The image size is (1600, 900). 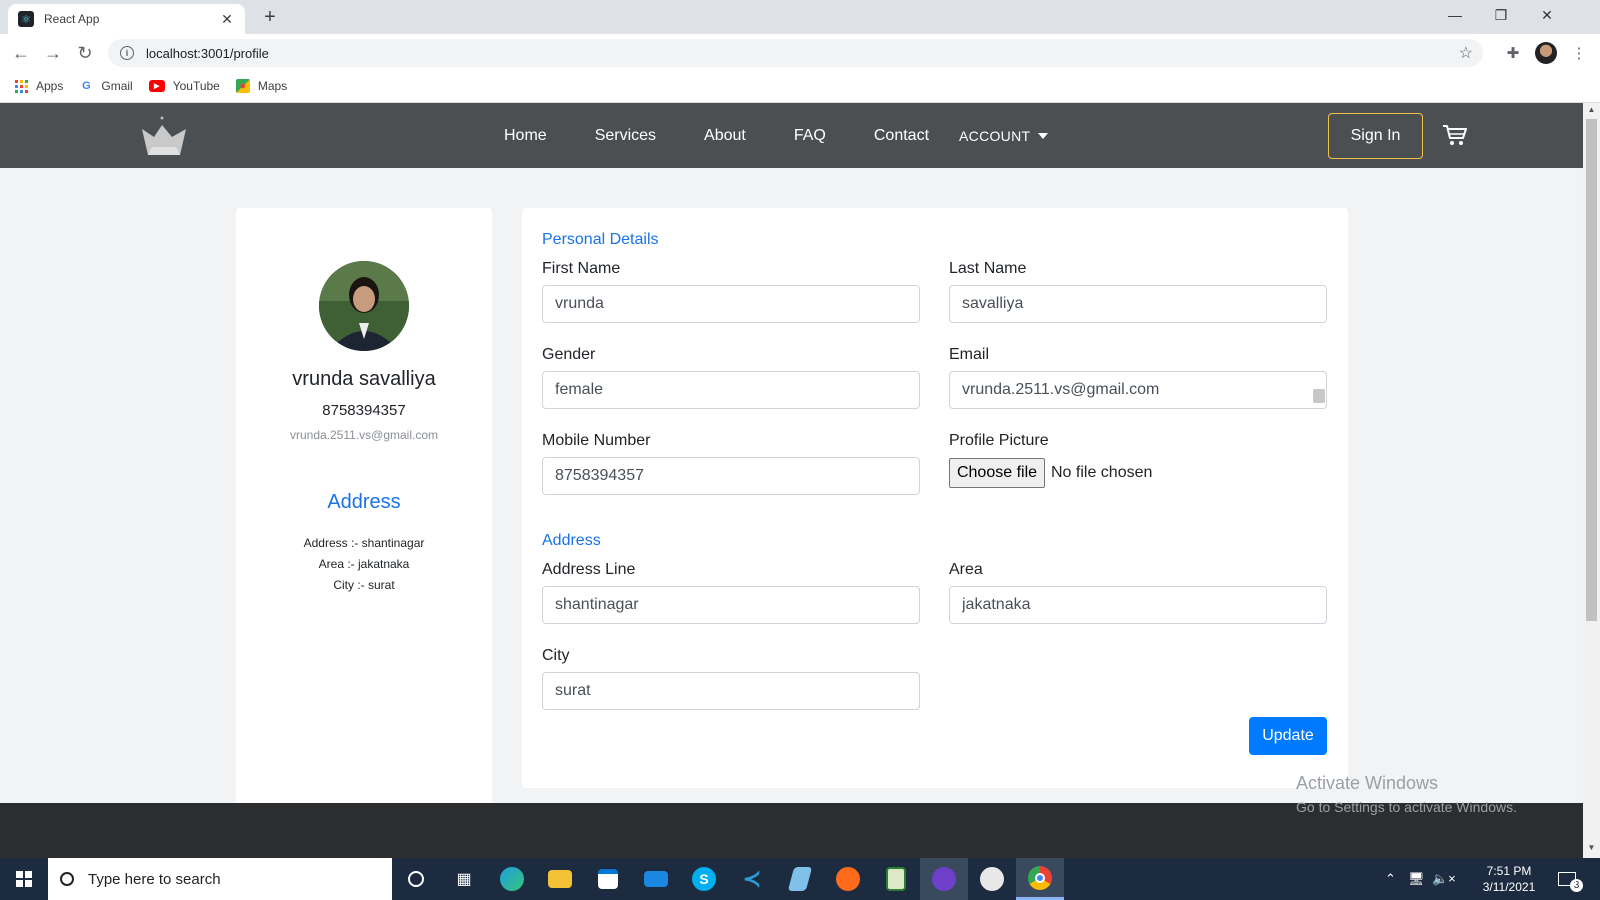 I want to click on nav-home-link: Home, so click(x=525, y=136).